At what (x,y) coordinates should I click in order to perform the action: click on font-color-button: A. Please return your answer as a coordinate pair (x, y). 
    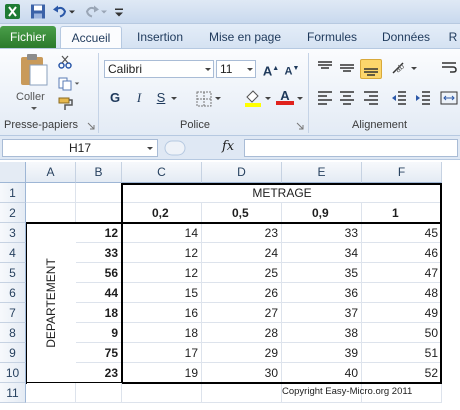
    Looking at the image, I should click on (285, 96).